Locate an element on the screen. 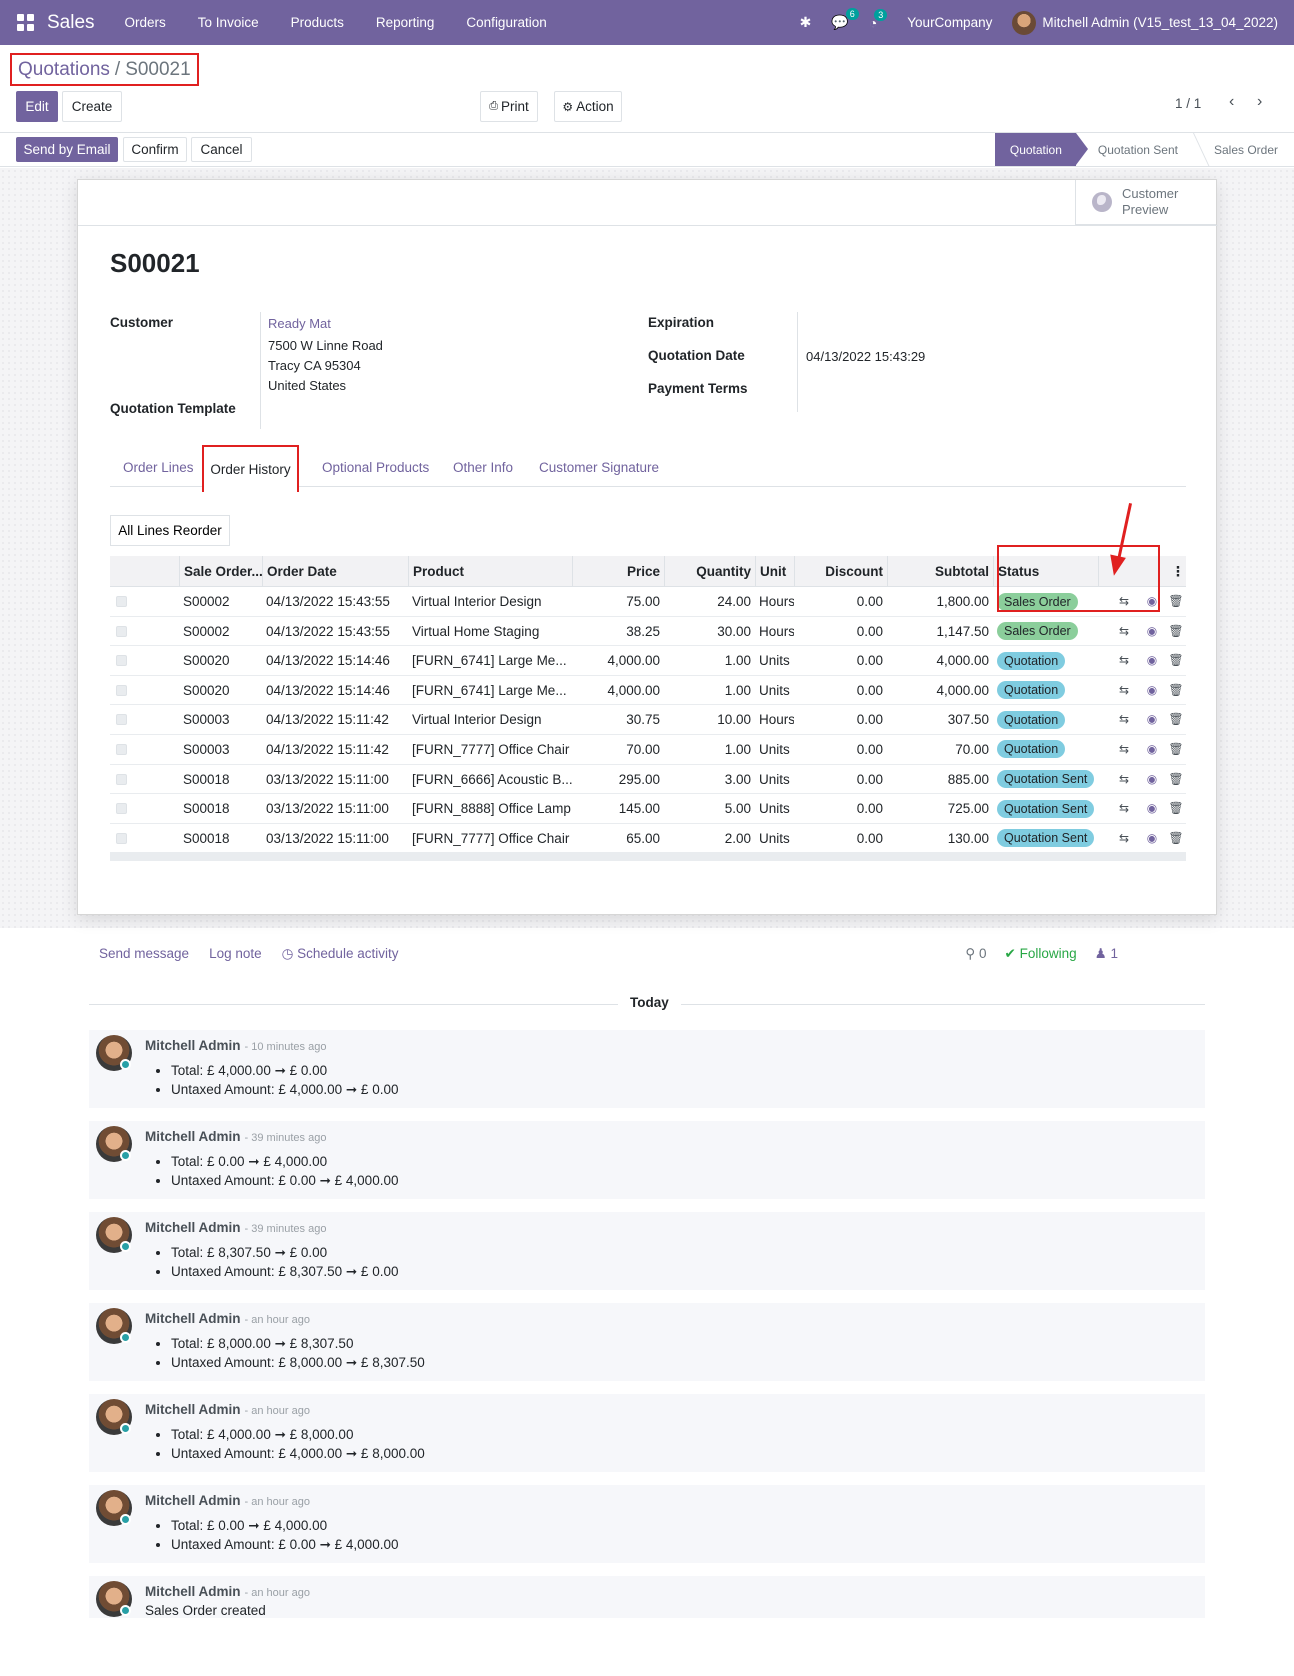 This screenshot has height=1676, width=1294. col-subtotal: Subtotal is located at coordinates (940, 571).